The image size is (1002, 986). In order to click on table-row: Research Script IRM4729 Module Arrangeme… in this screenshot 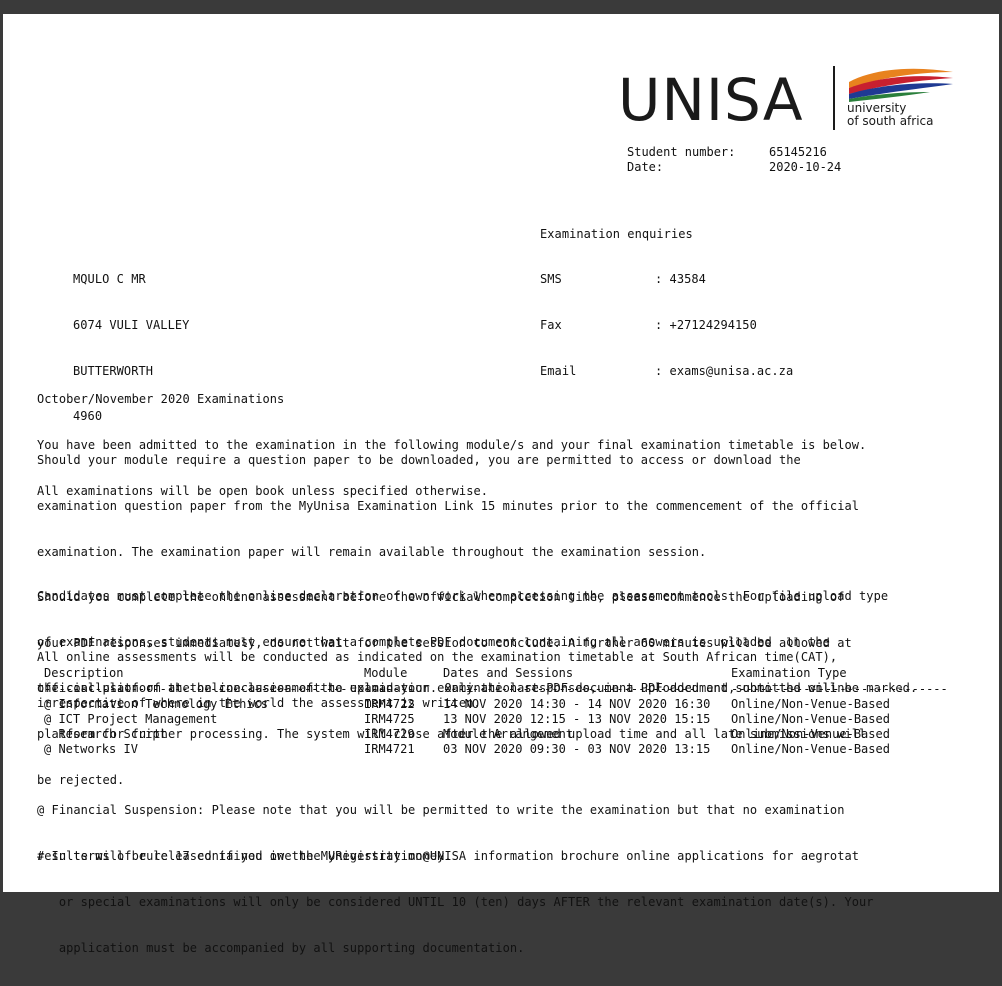, I will do `click(467, 734)`.